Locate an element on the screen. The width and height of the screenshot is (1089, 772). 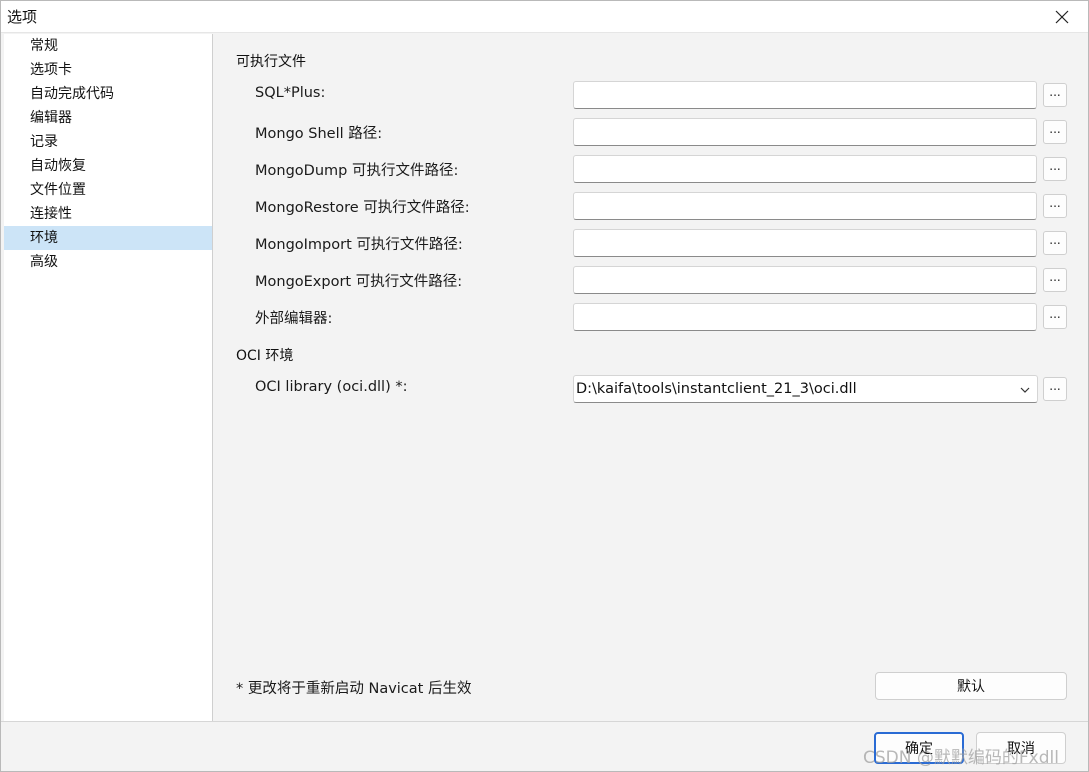
default-button: 默认 is located at coordinates (971, 686).